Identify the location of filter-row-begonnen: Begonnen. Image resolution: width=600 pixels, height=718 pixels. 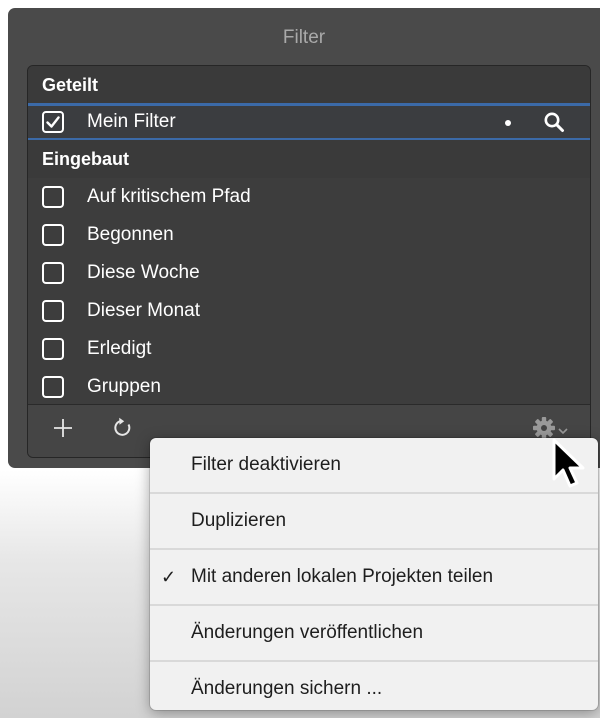
(309, 235).